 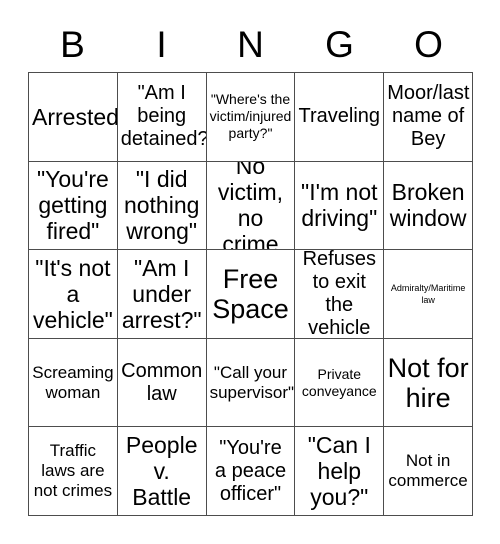 I want to click on bingo-cell: Moor/last name of Bey, so click(x=428, y=117).